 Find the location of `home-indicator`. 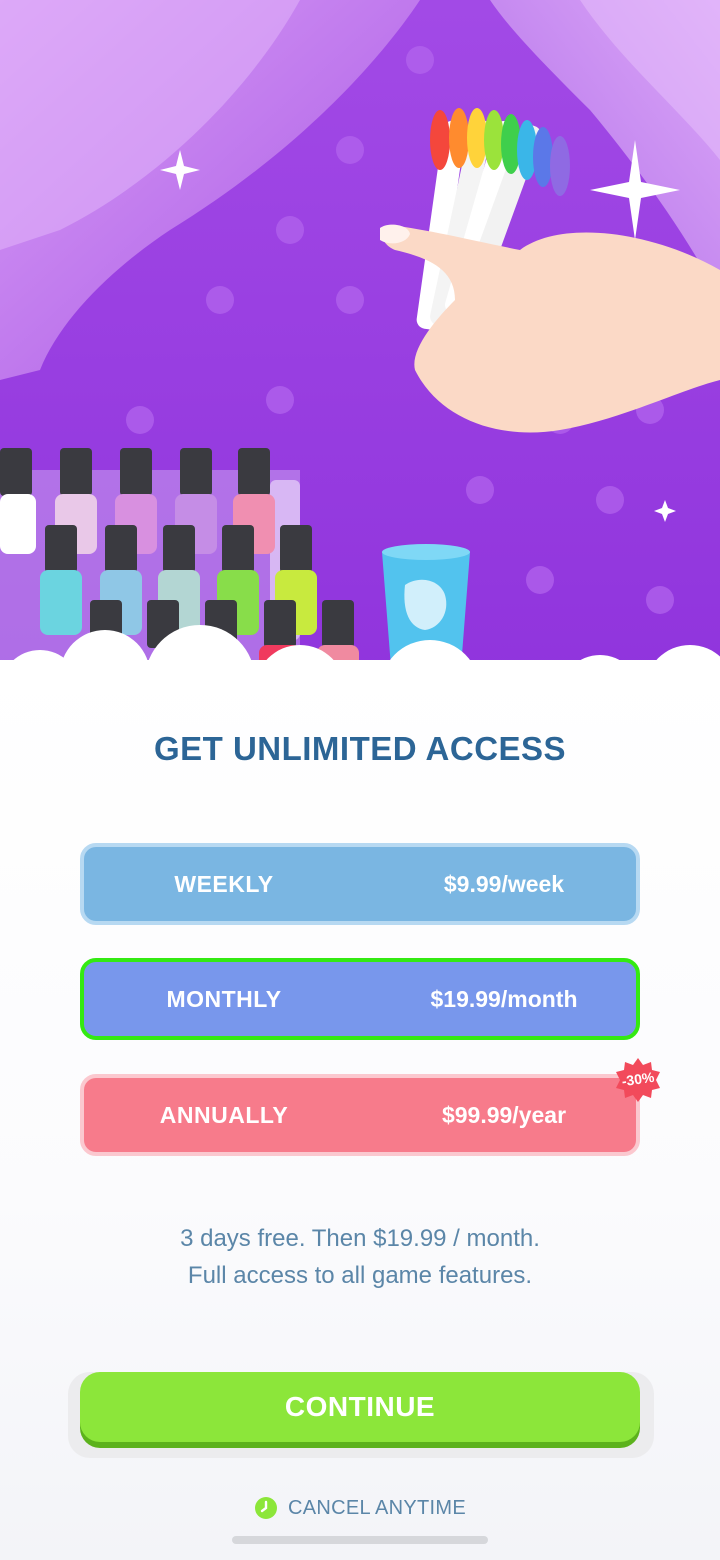

home-indicator is located at coordinates (360, 1540).